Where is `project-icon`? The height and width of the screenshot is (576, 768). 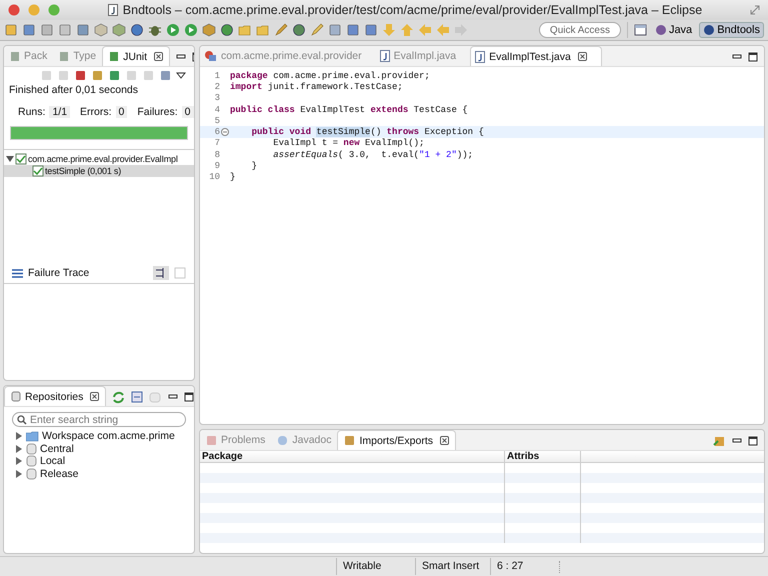 project-icon is located at coordinates (210, 56).